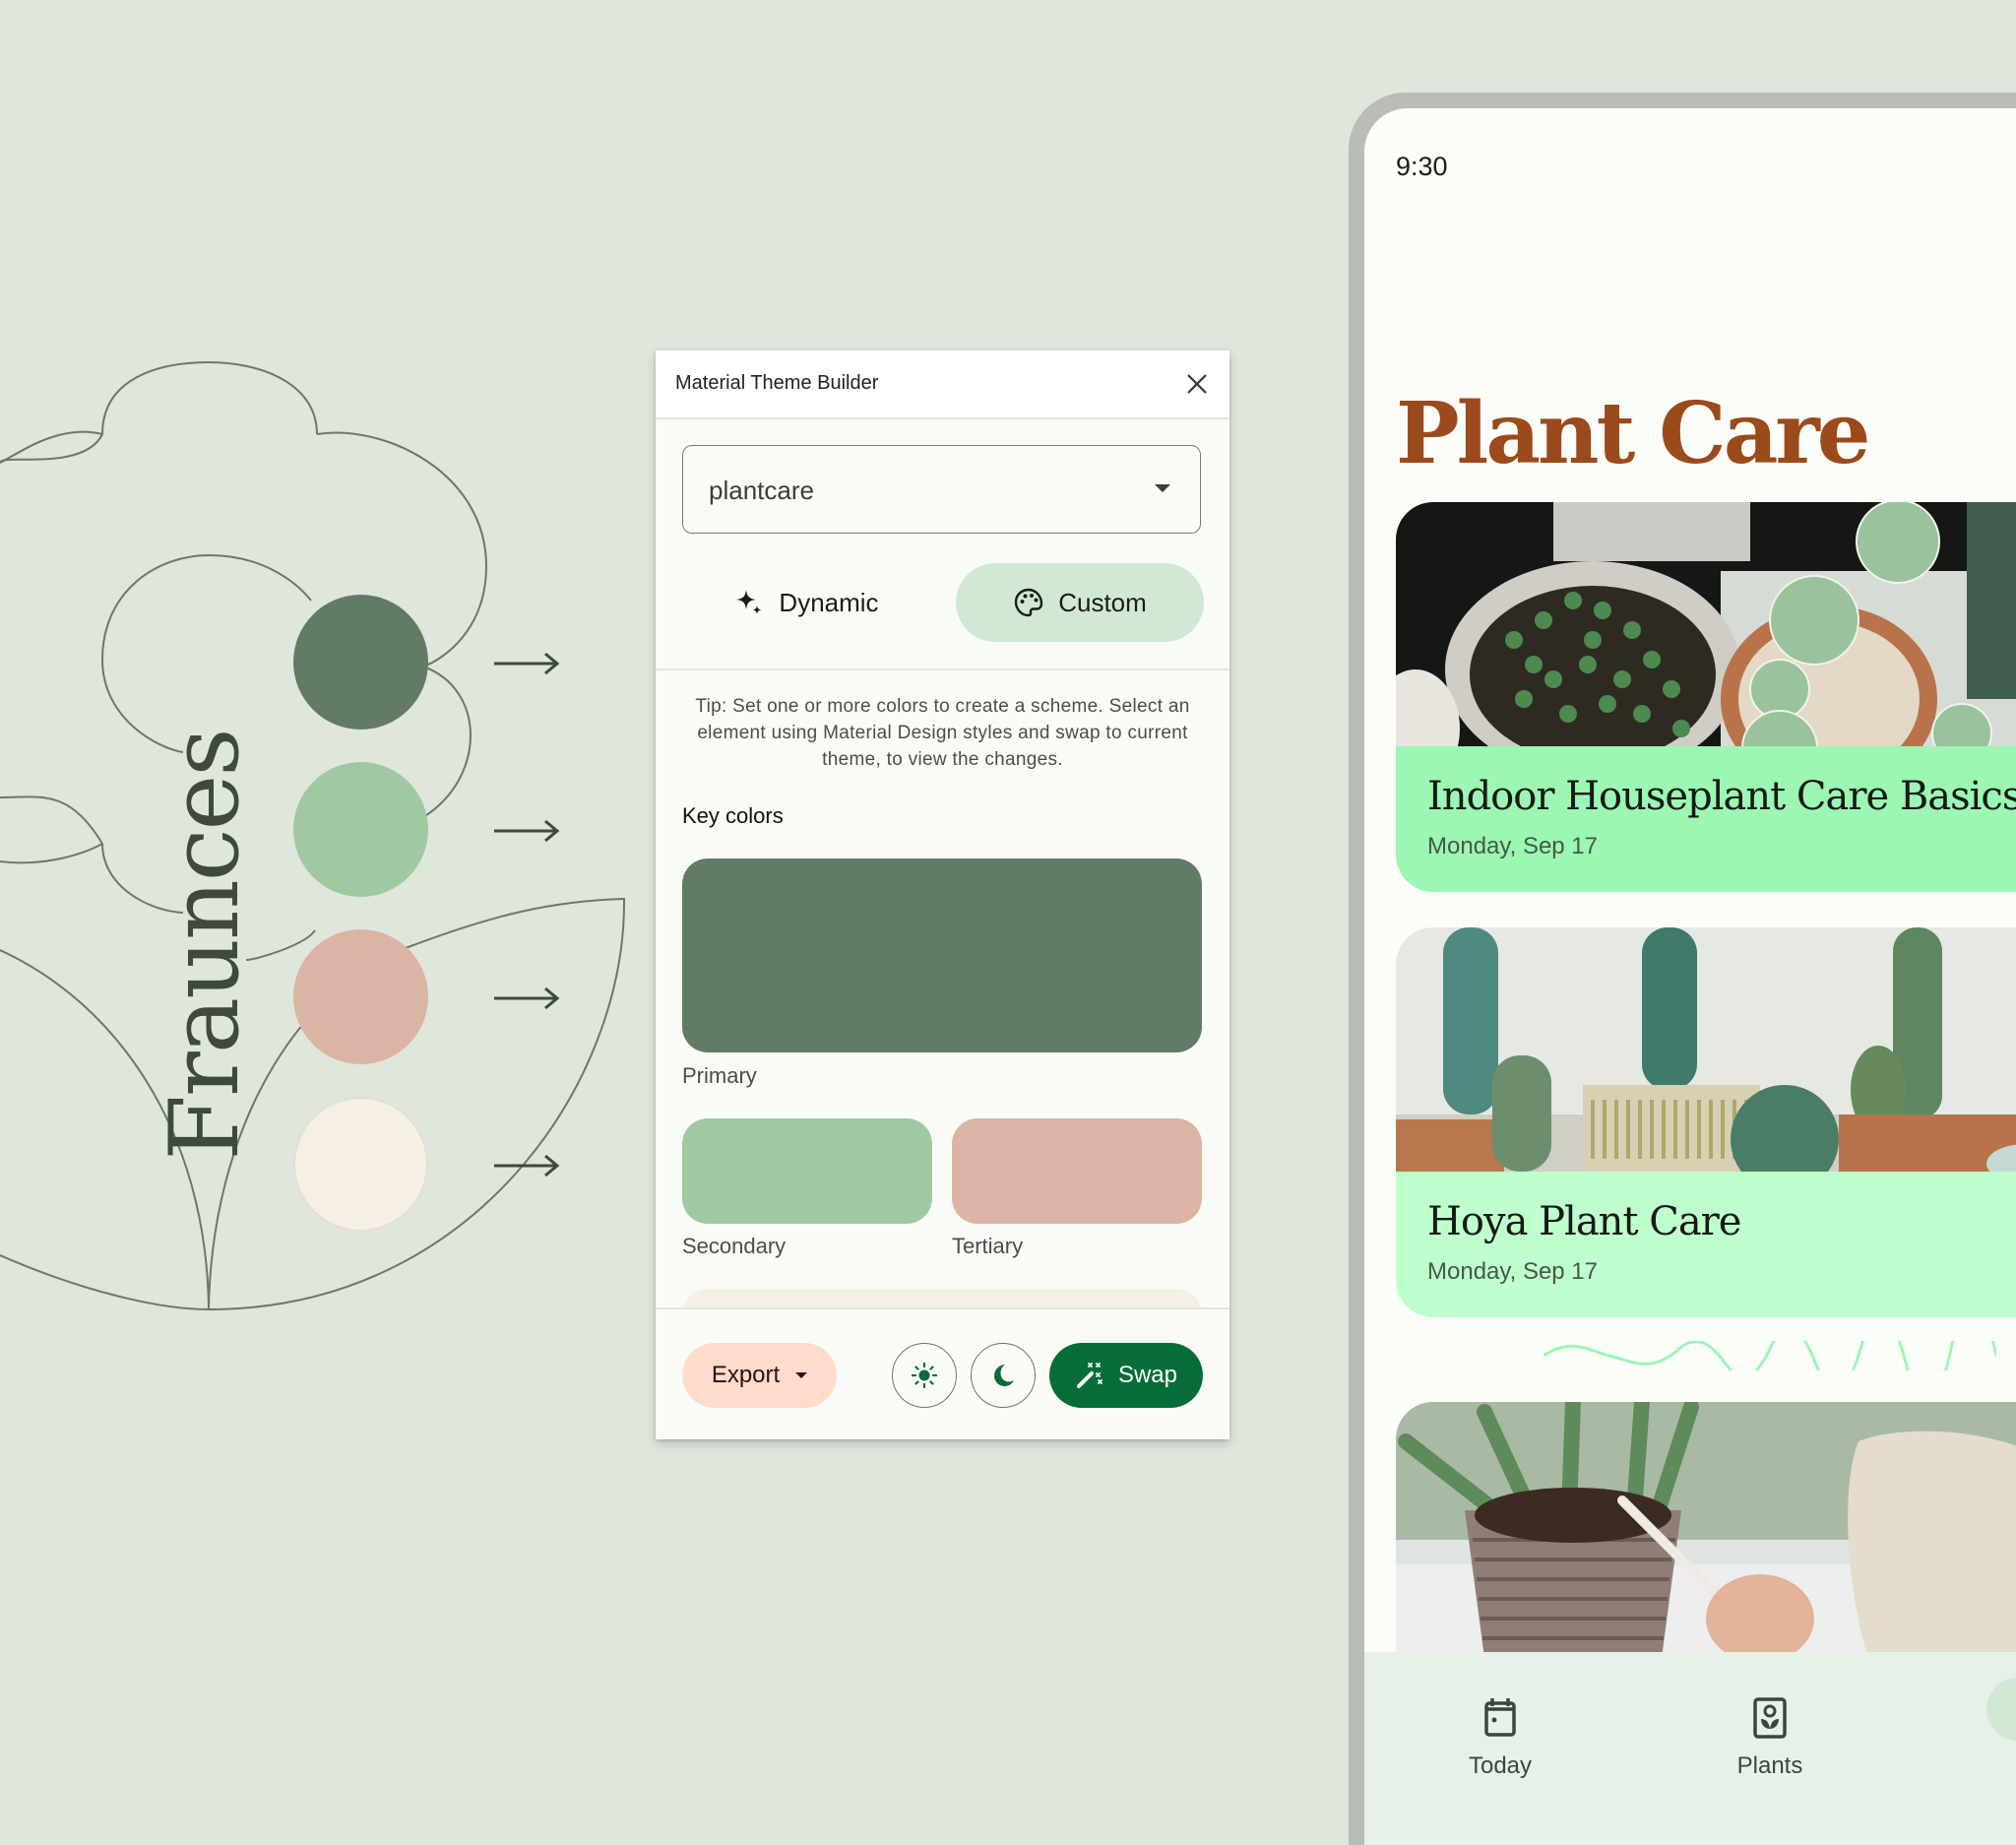 The image size is (2016, 1845). I want to click on dynamic-mode-label: Dynamic, so click(829, 602).